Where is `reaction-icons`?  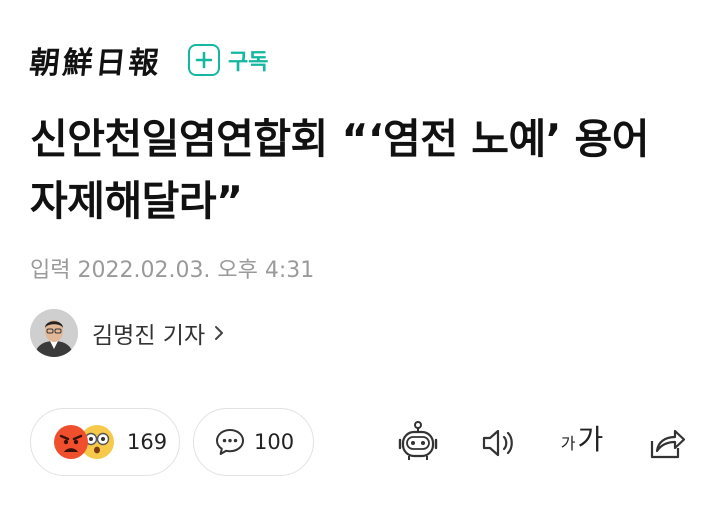 reaction-icons is located at coordinates (86, 442).